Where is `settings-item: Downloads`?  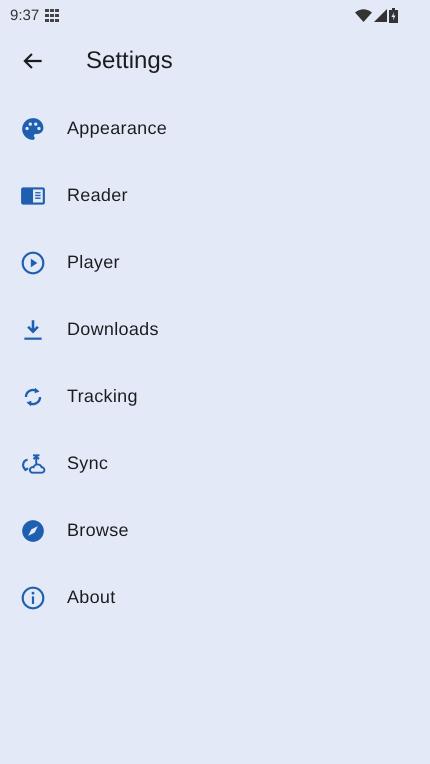 settings-item: Downloads is located at coordinates (215, 329).